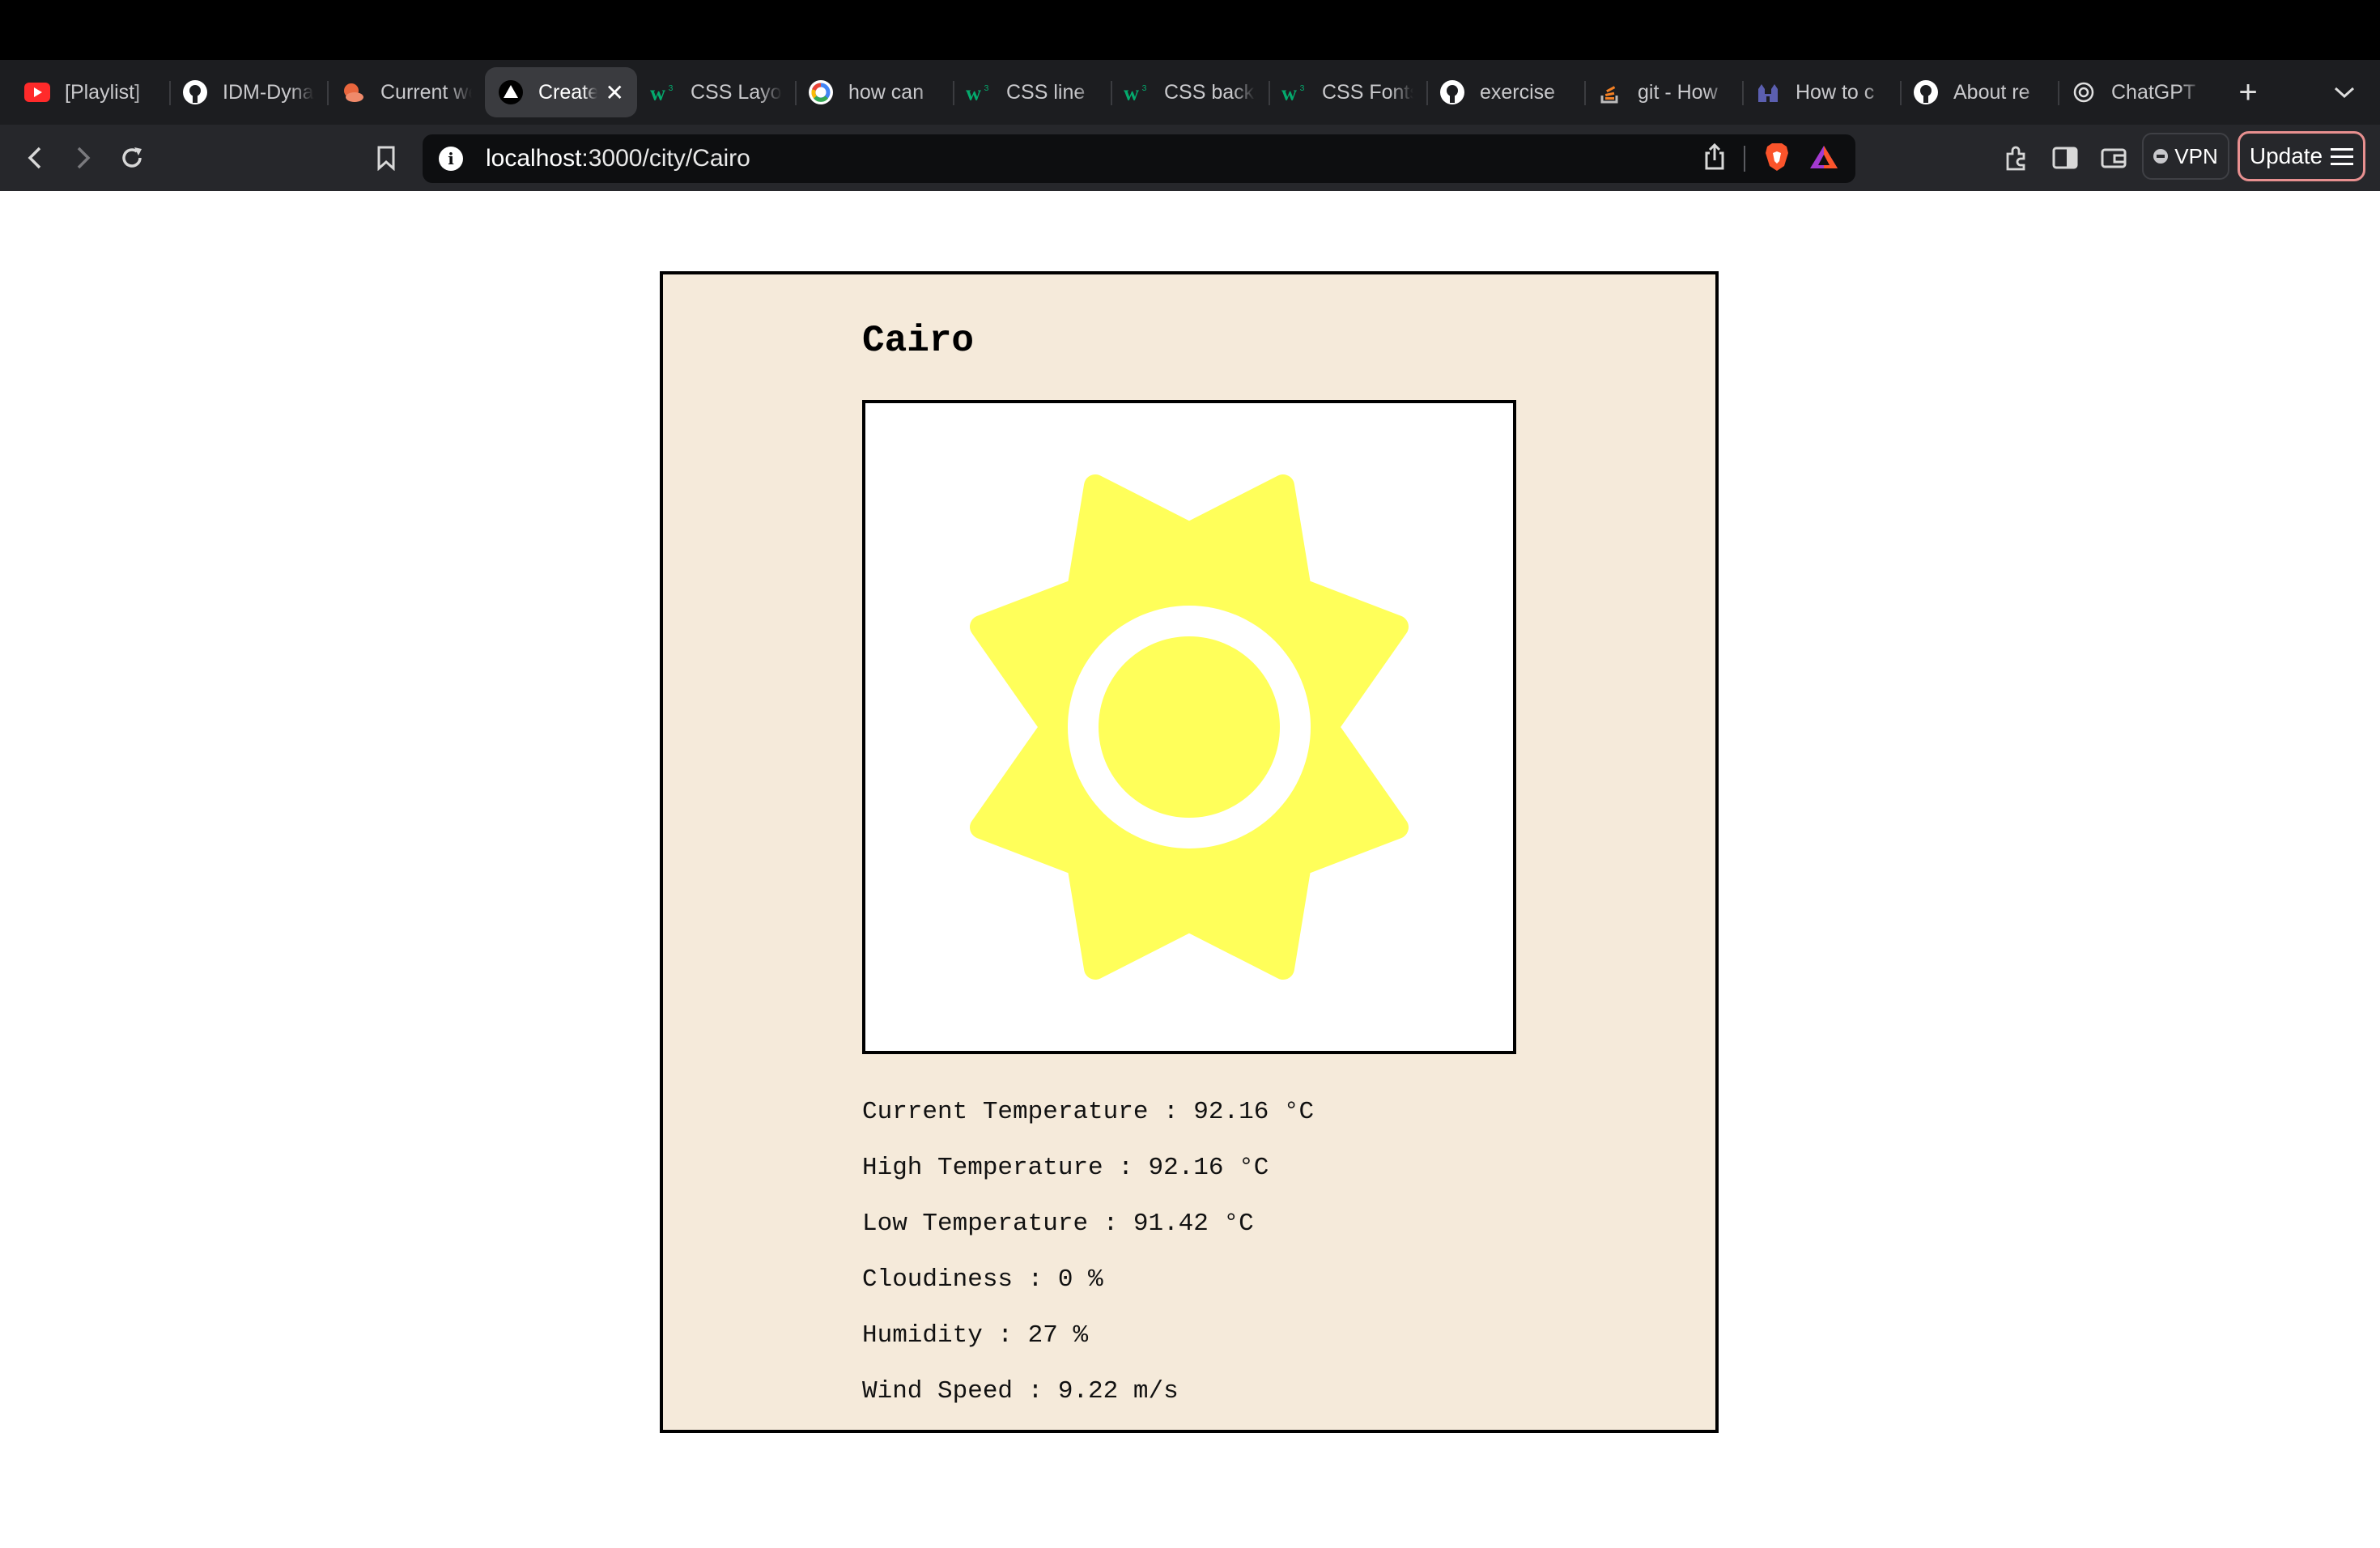 The image size is (2380, 1548). I want to click on tab-git-how: git - How, so click(1663, 92).